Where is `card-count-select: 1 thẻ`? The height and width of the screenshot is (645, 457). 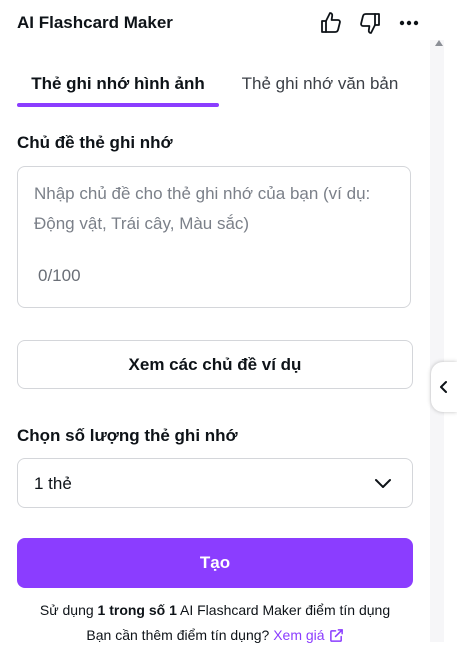 card-count-select: 1 thẻ is located at coordinates (215, 483).